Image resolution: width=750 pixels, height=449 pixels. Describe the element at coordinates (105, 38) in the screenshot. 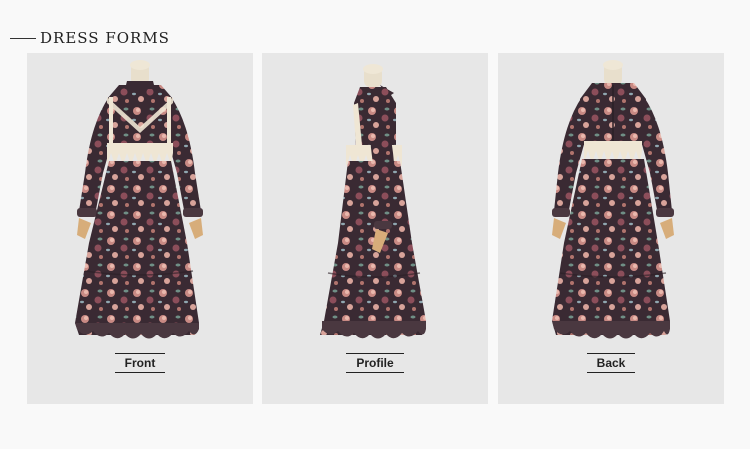

I see `section-title: DRESS FORMS` at that location.